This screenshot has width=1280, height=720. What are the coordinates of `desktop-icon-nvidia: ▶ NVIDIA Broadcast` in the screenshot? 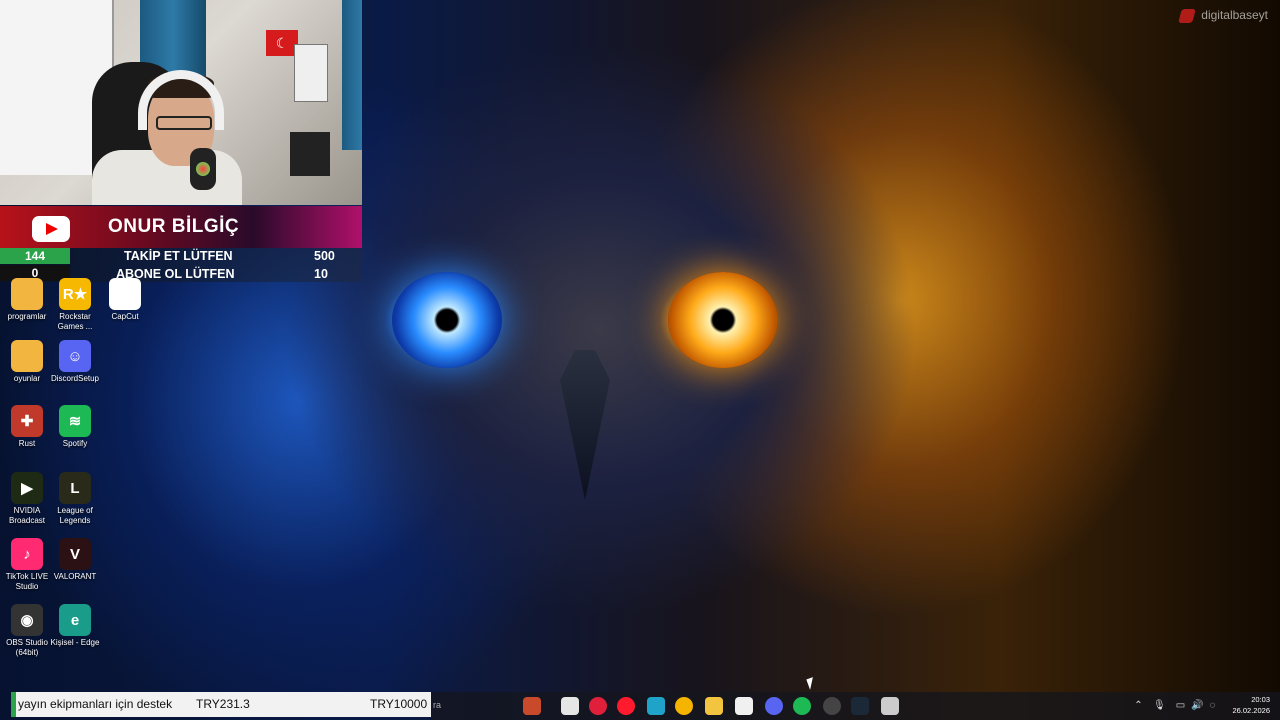 It's located at (27, 499).